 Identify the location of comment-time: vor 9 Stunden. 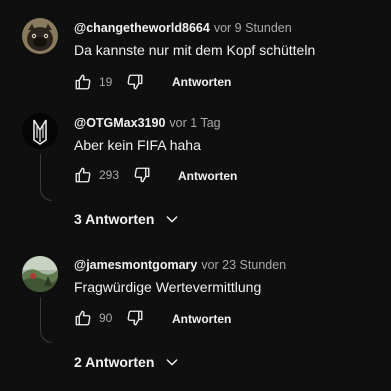
(253, 28).